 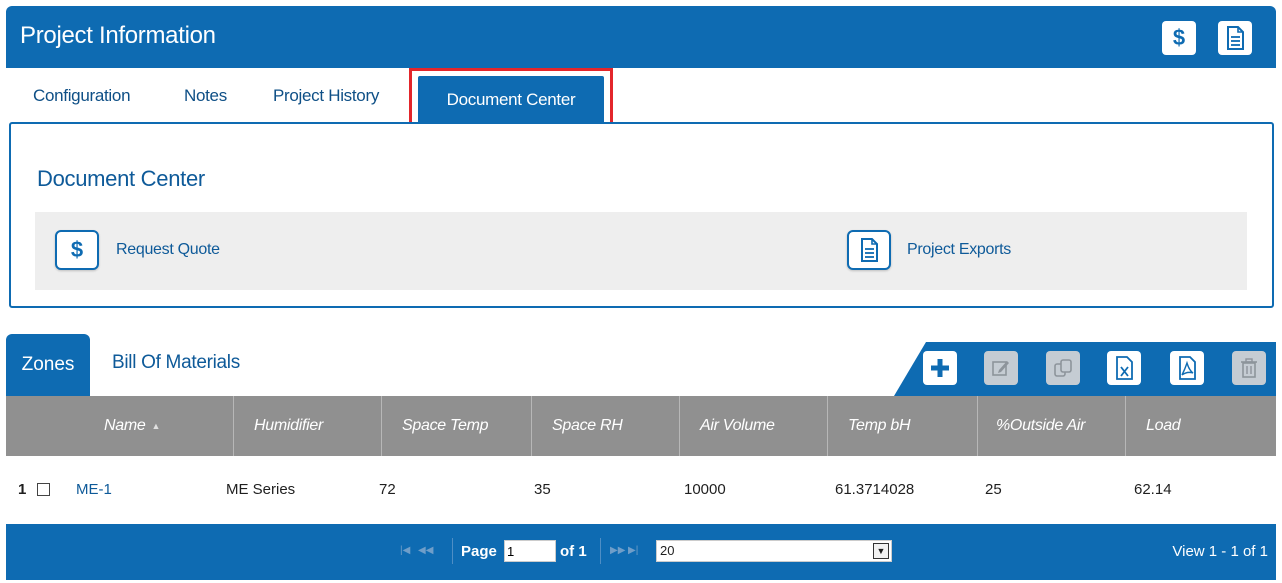 I want to click on column-header-outside-air: %Outside Air, so click(x=1052, y=426).